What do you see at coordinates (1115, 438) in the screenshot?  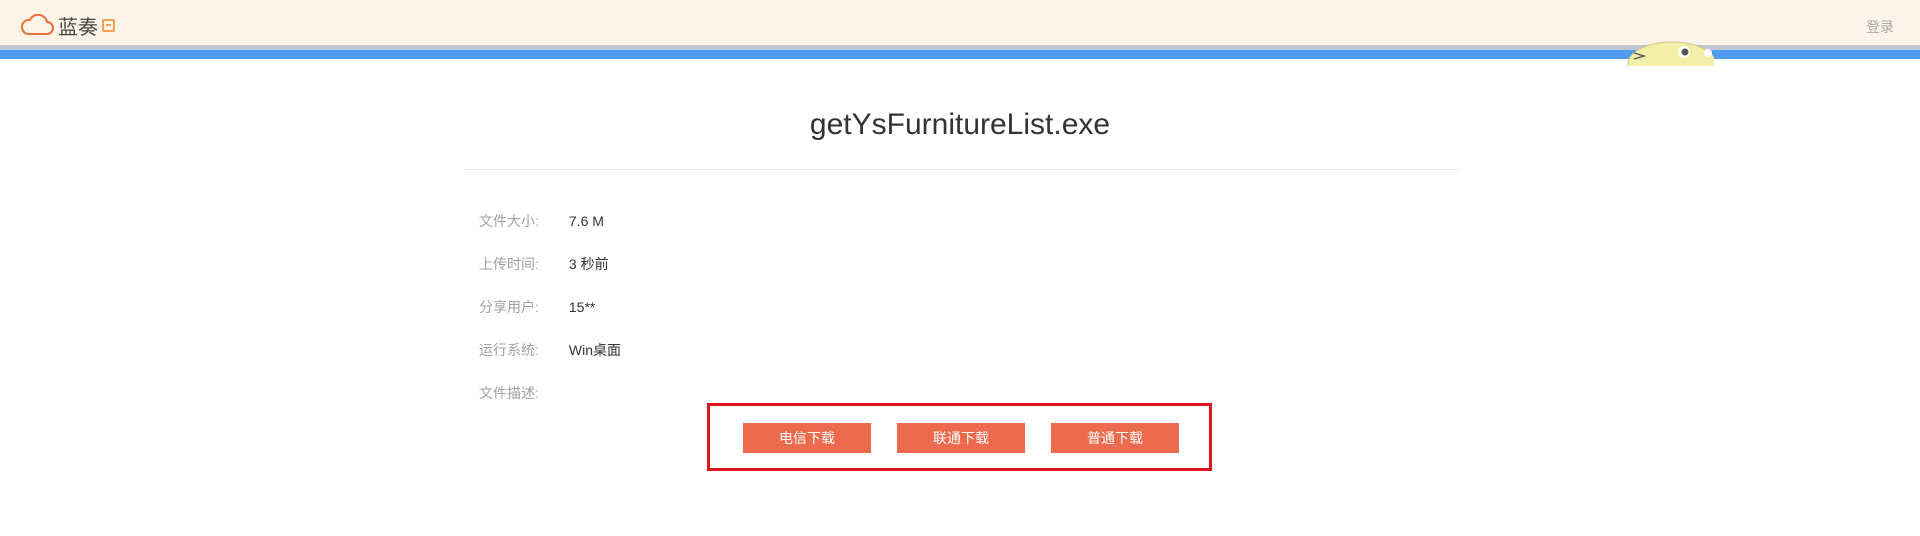 I see `normal-download-button: 普通下载` at bounding box center [1115, 438].